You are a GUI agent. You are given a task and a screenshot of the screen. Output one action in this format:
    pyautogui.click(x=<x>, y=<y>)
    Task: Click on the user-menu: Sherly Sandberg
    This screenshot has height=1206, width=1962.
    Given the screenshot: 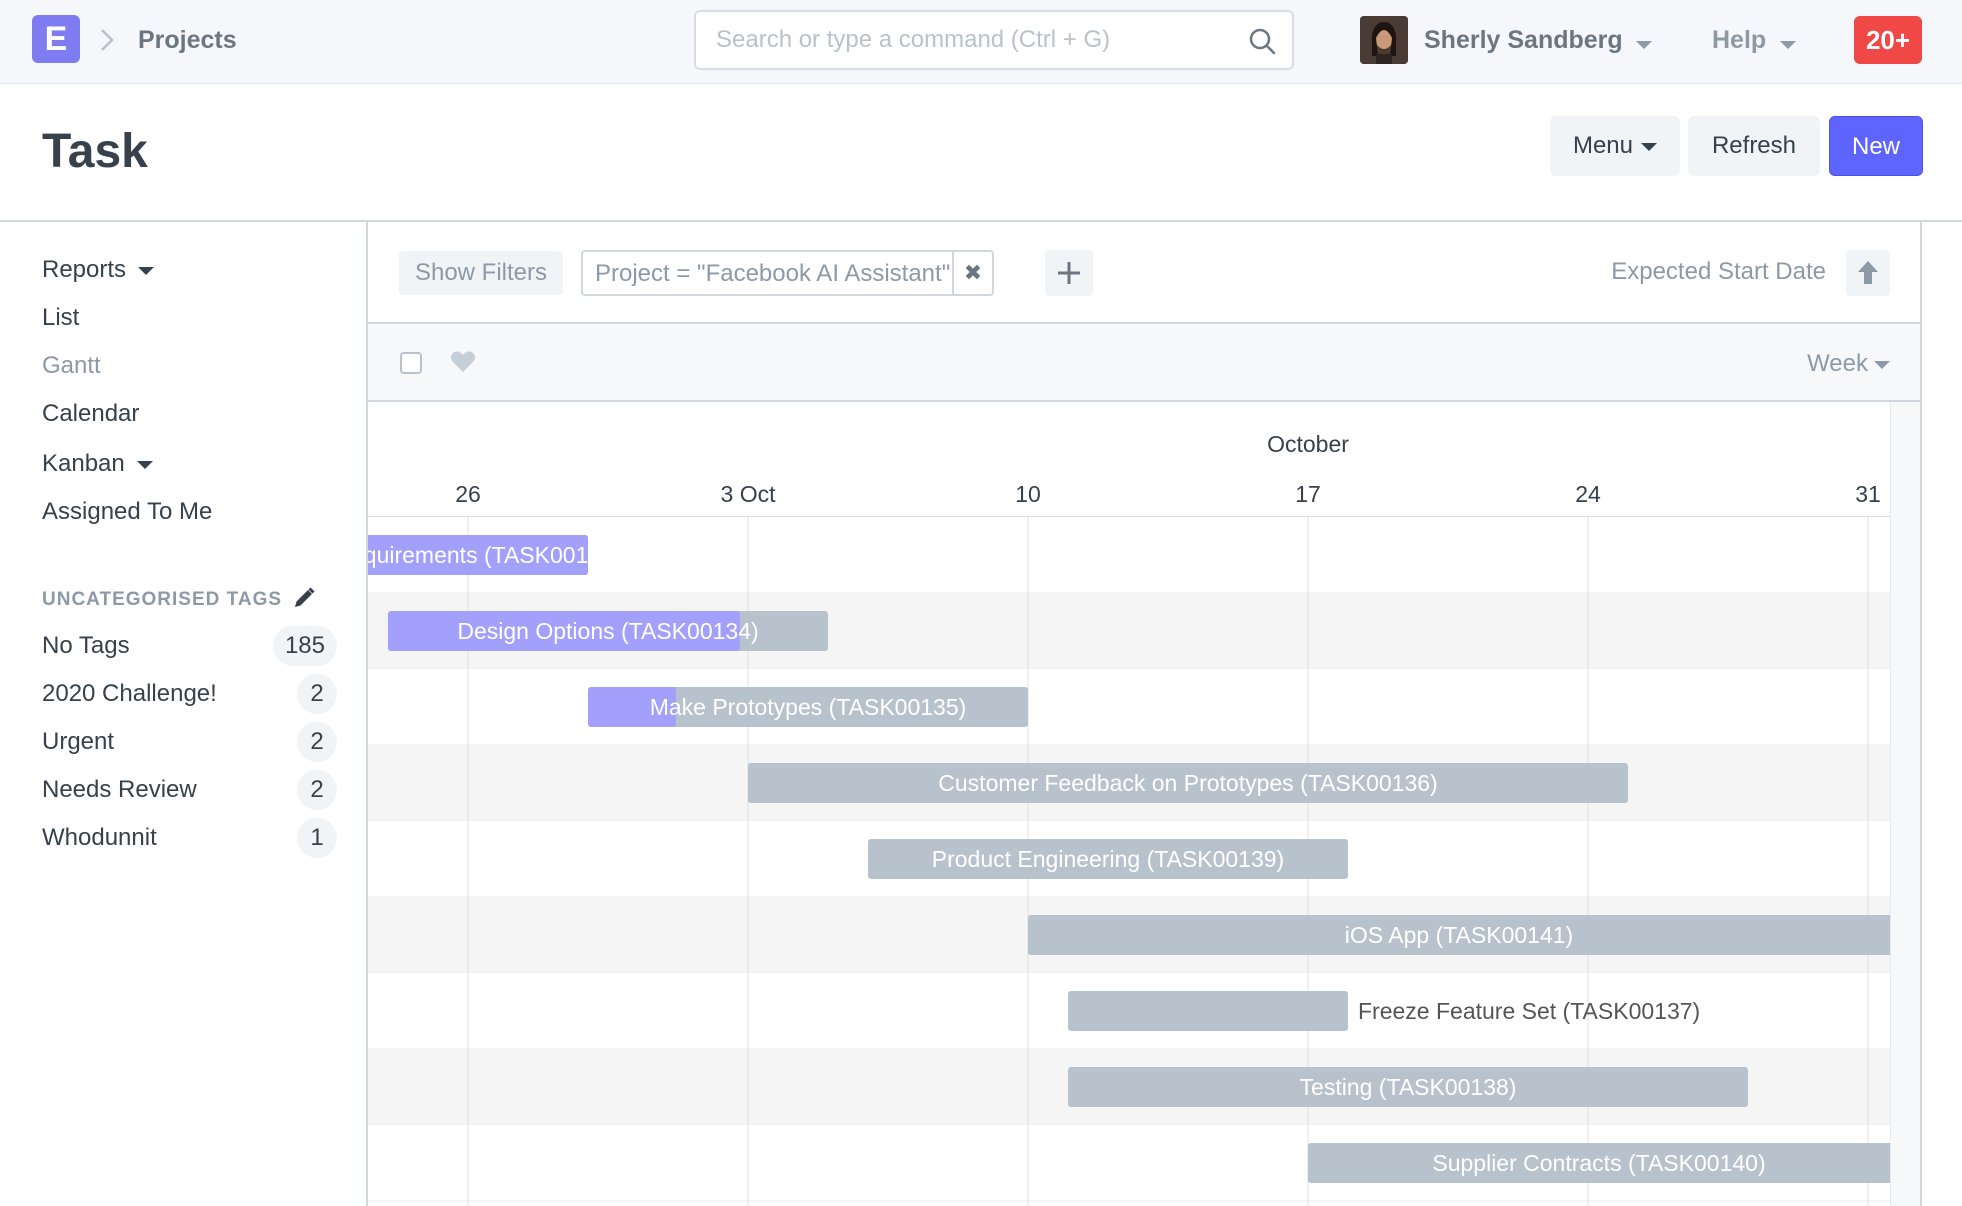 What is the action you would take?
    pyautogui.click(x=1523, y=40)
    